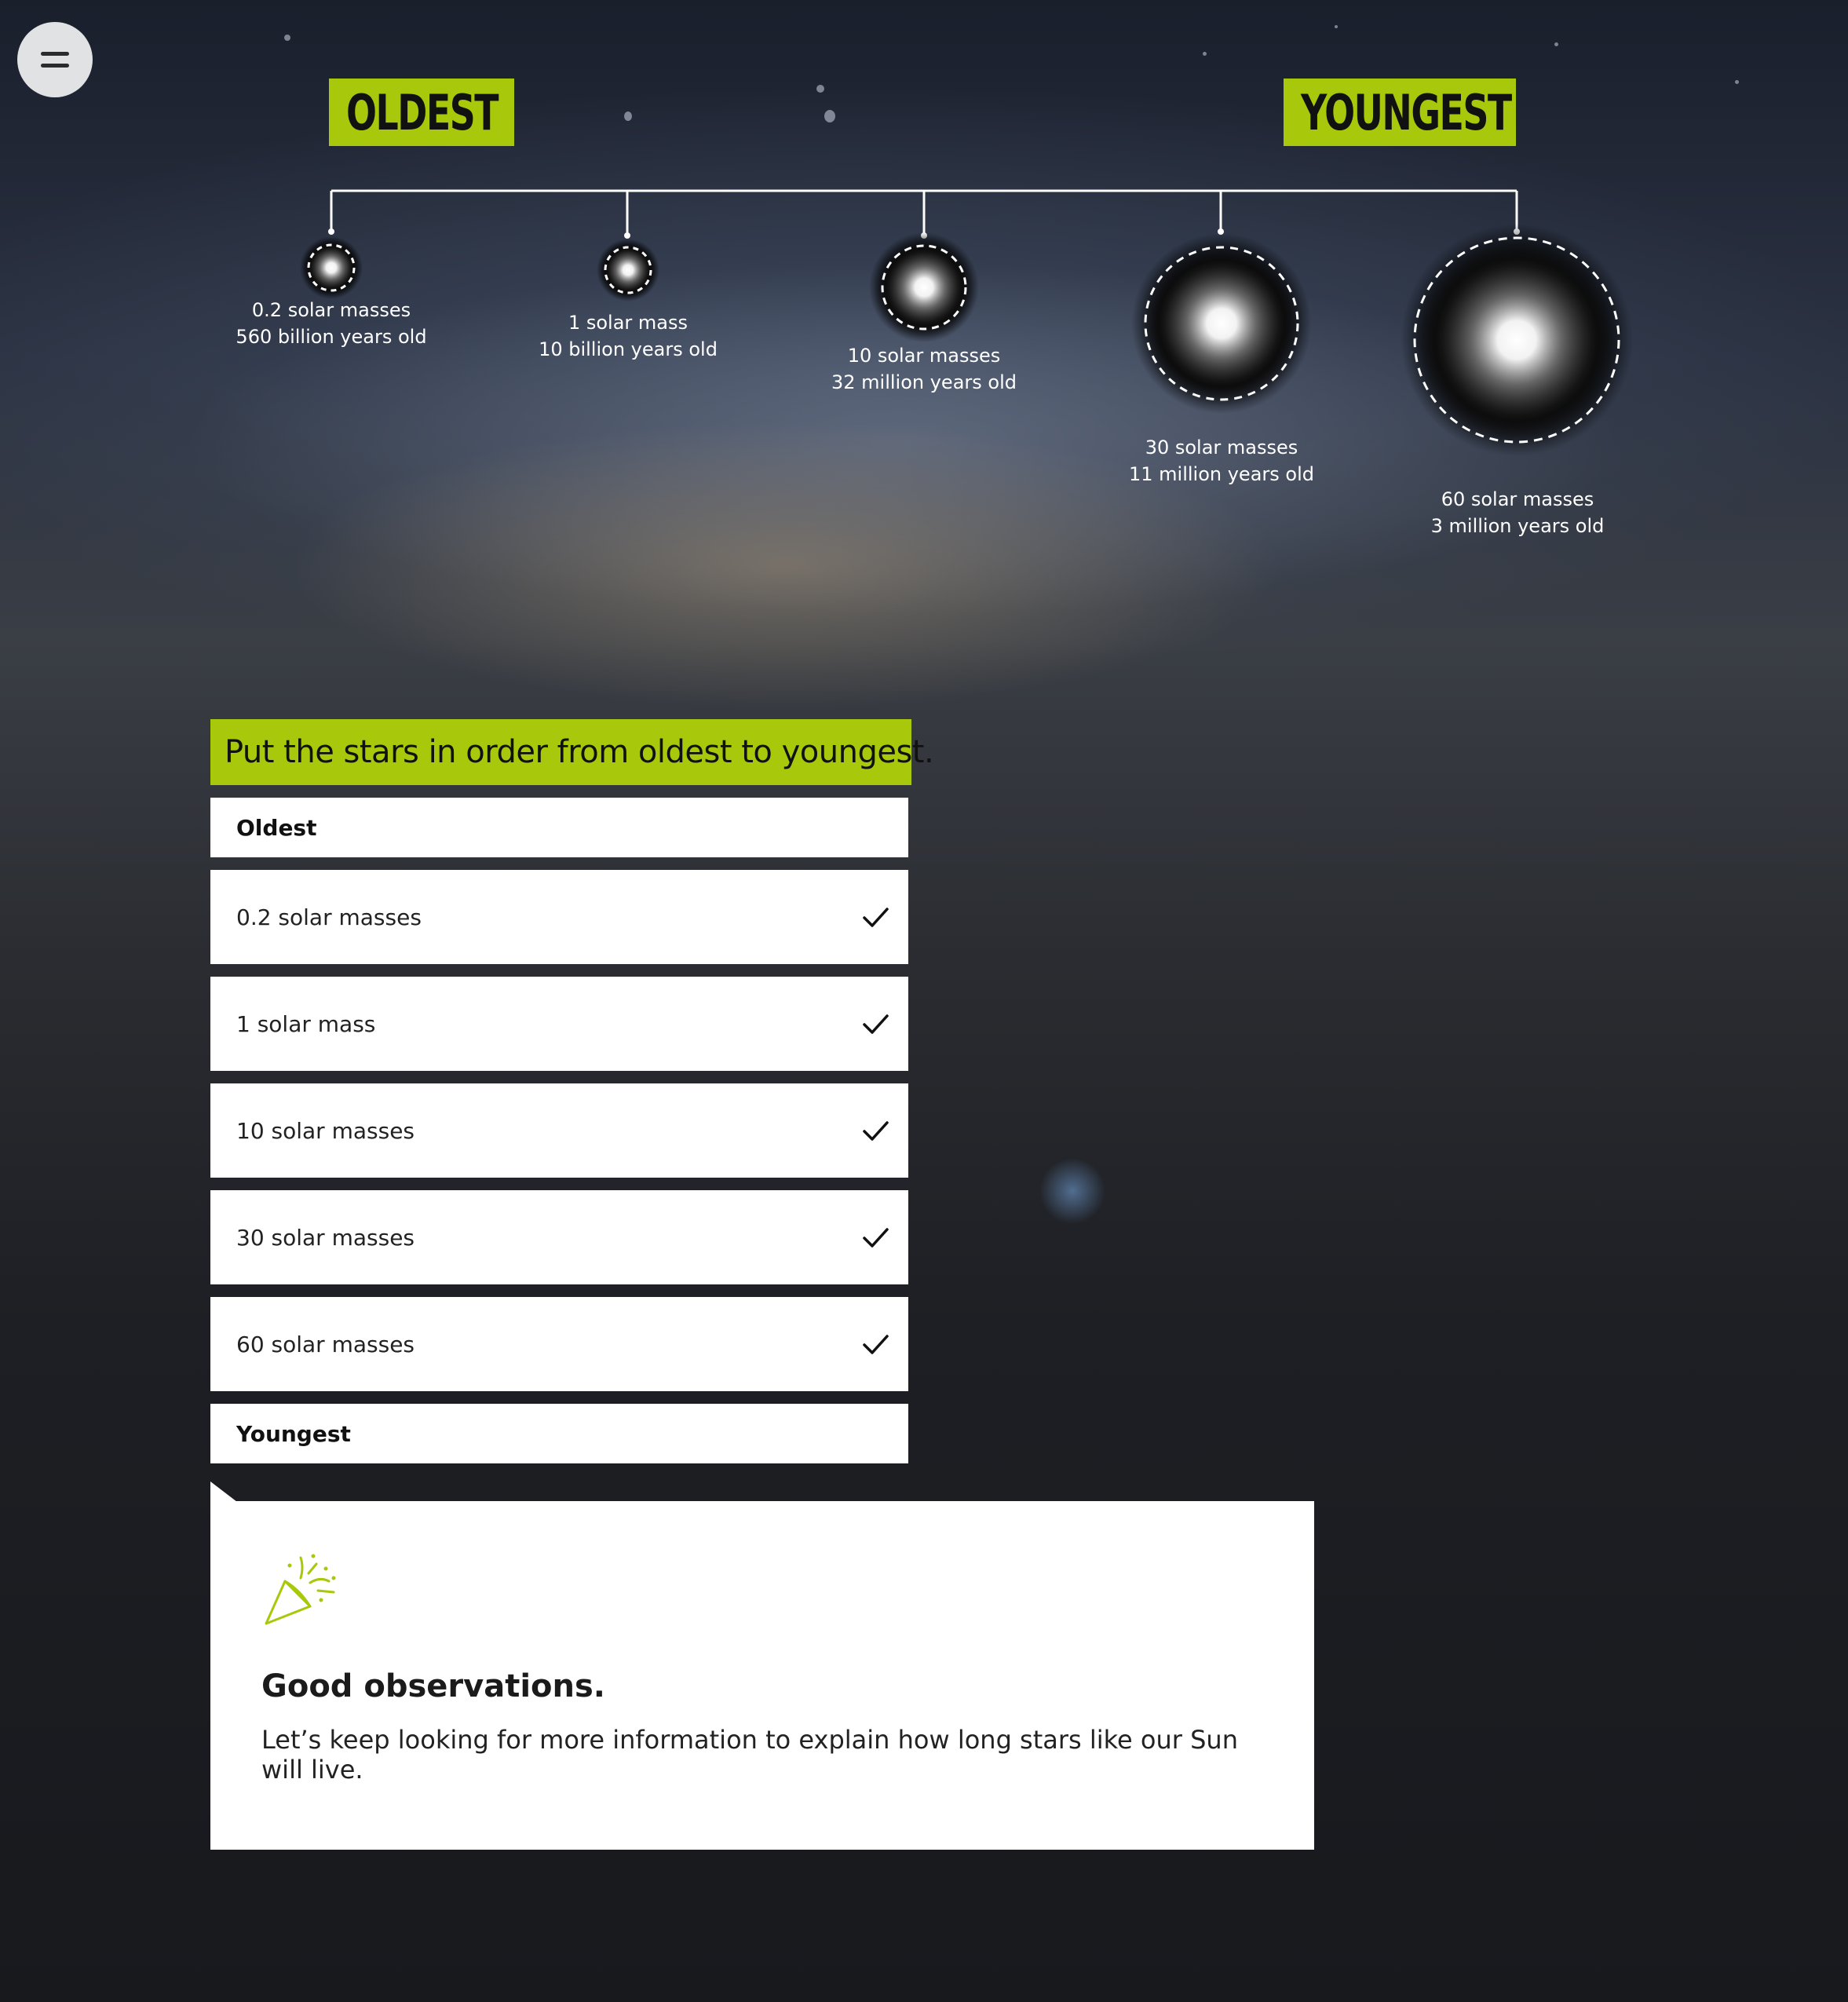 The width and height of the screenshot is (1848, 2002). What do you see at coordinates (924, 369) in the screenshot?
I see `star-label-3: 10 solar masses 32 million years old` at bounding box center [924, 369].